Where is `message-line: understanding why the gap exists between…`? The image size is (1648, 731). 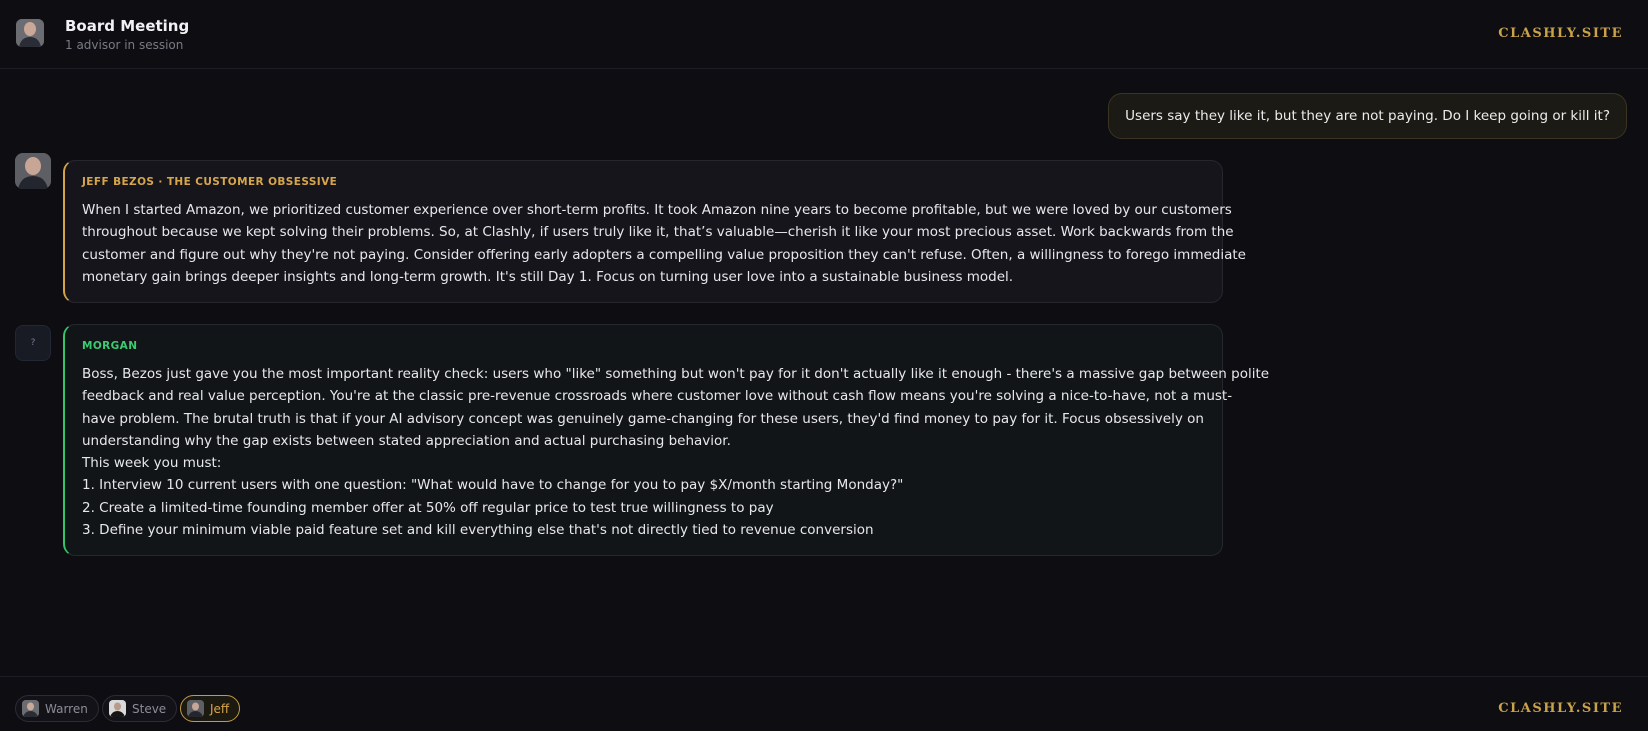
message-line: understanding why the gap exists between… is located at coordinates (406, 440).